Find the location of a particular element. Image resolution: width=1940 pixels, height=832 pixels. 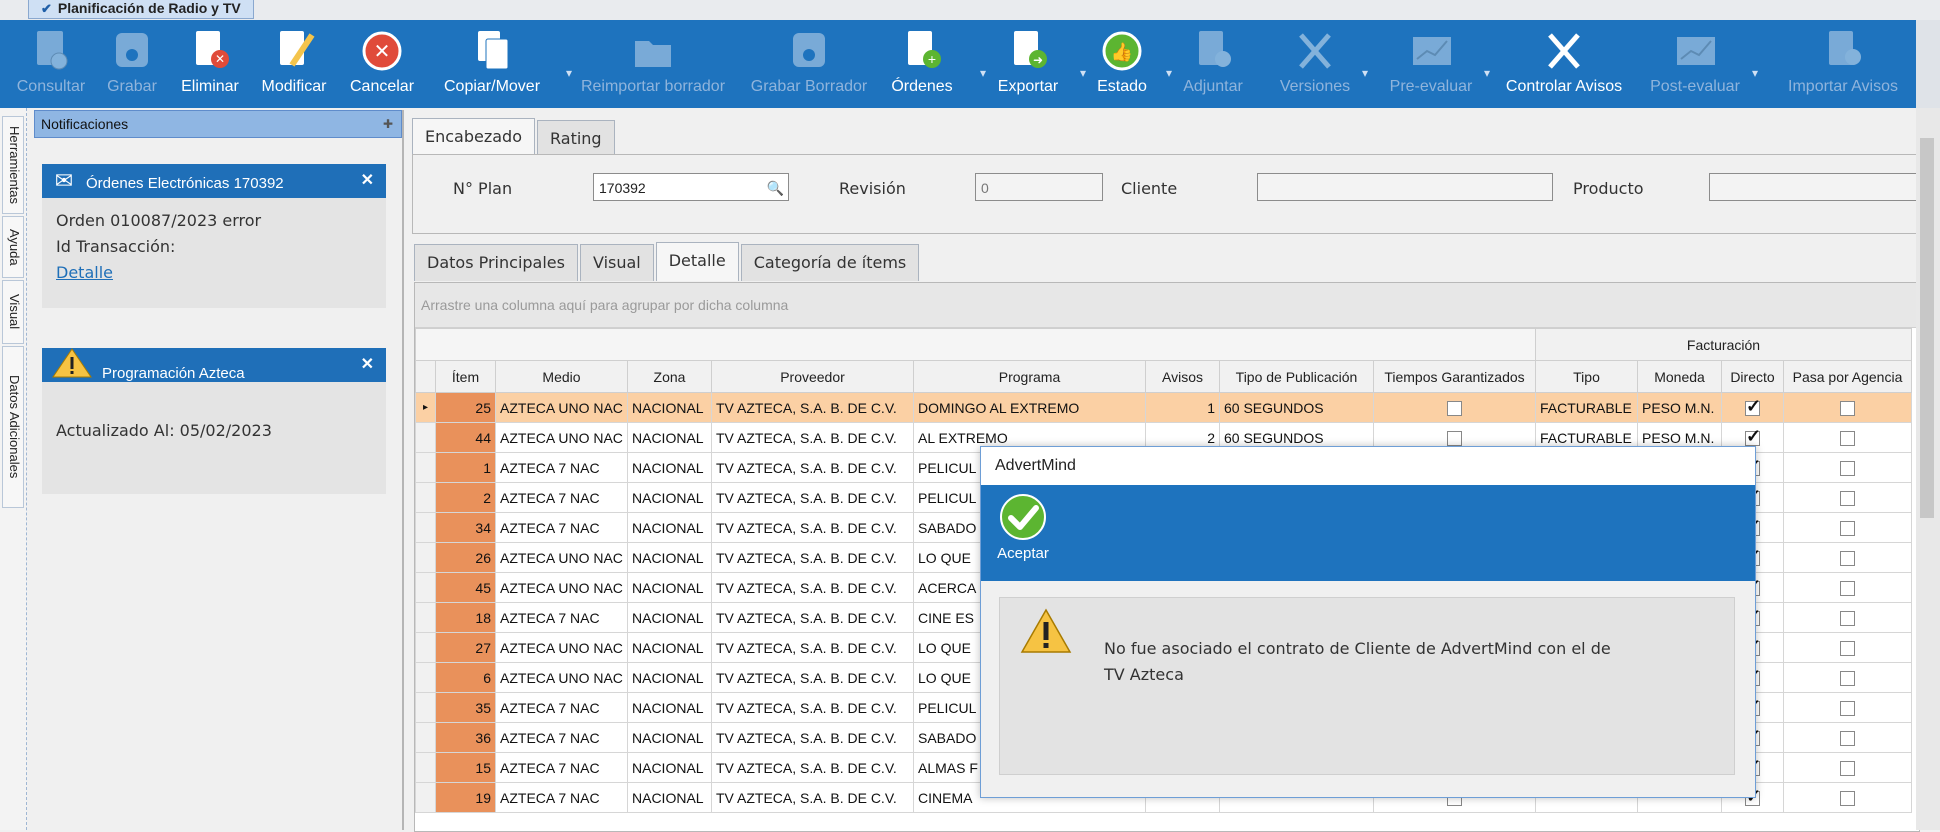

vertical-scrollbar is located at coordinates (1928, 469).